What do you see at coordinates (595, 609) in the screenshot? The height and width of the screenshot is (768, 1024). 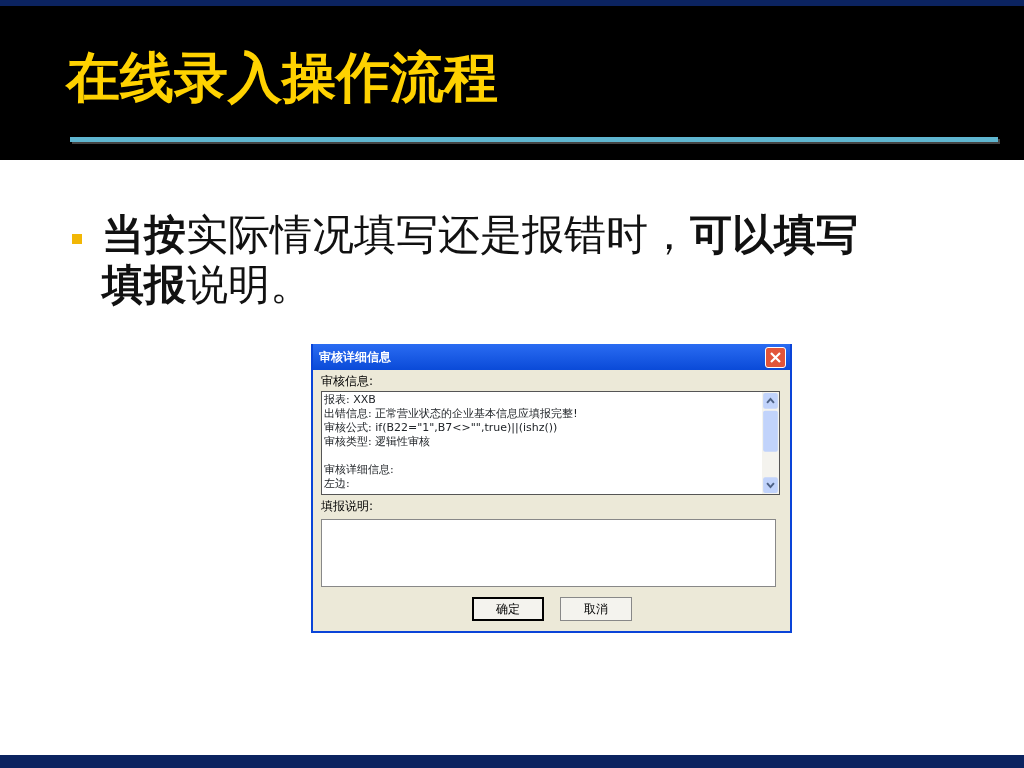 I see `dialog-button: 取消` at bounding box center [595, 609].